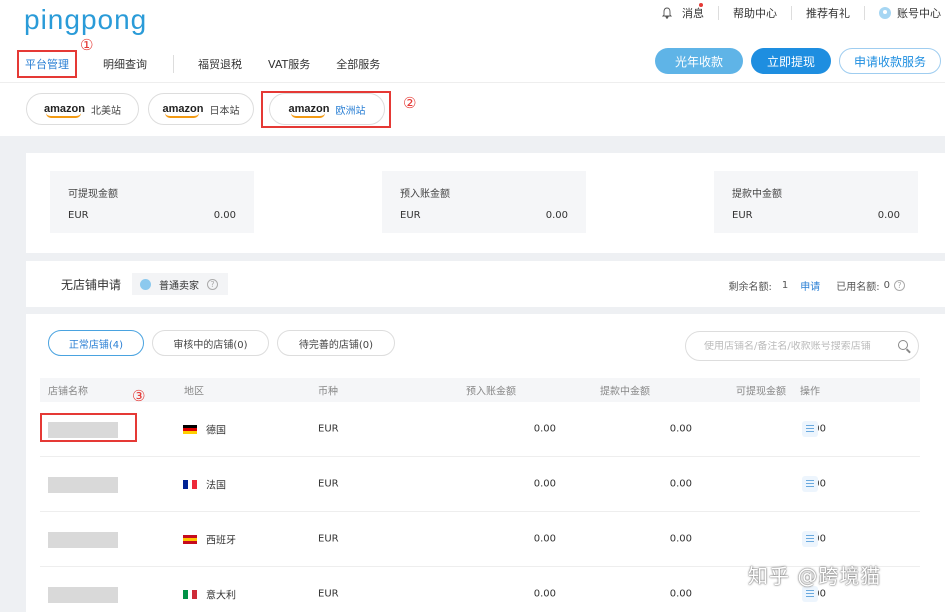 The width and height of the screenshot is (945, 612). Describe the element at coordinates (791, 61) in the screenshot. I see `withdraw-now-button: 立即提现` at that location.